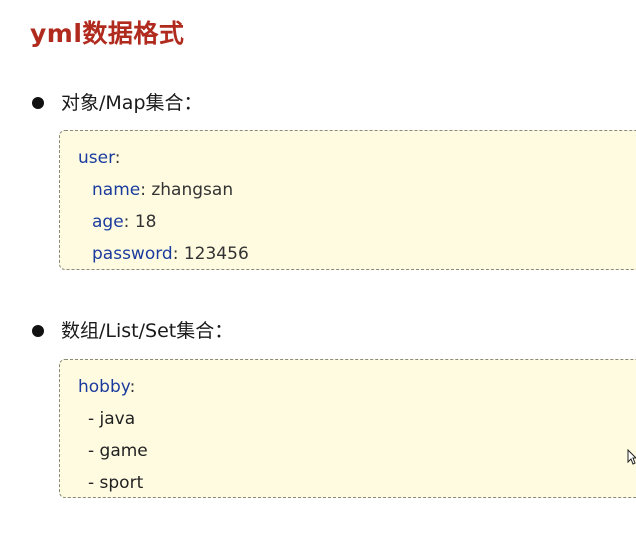 The height and width of the screenshot is (548, 636). What do you see at coordinates (107, 33) in the screenshot?
I see `page-title: yml数据格式` at bounding box center [107, 33].